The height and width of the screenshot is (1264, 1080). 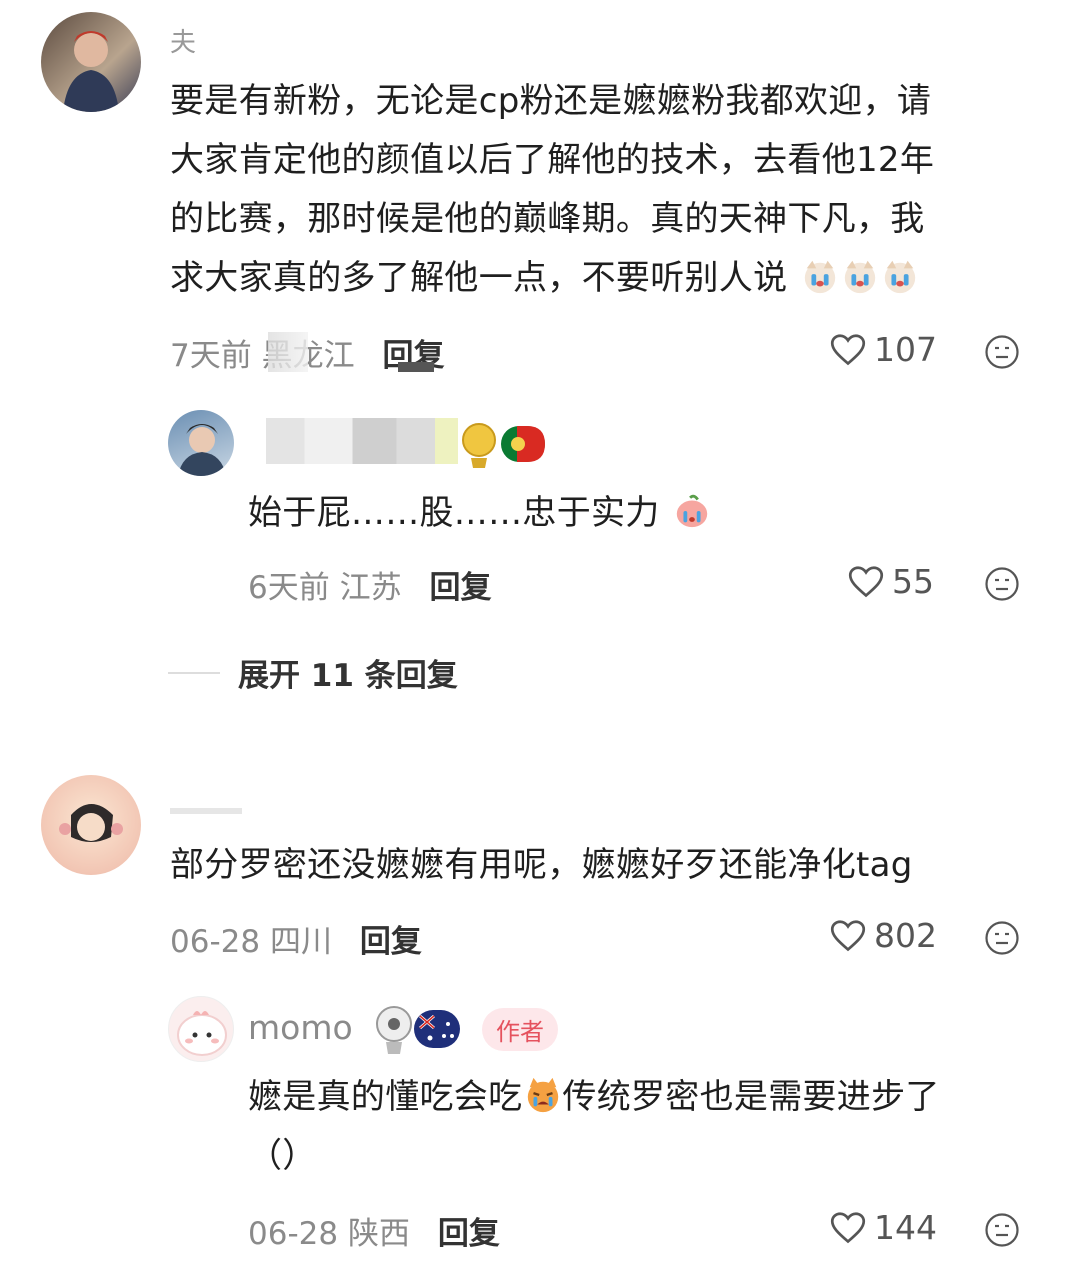 I want to click on location: 四川, so click(x=300, y=942).